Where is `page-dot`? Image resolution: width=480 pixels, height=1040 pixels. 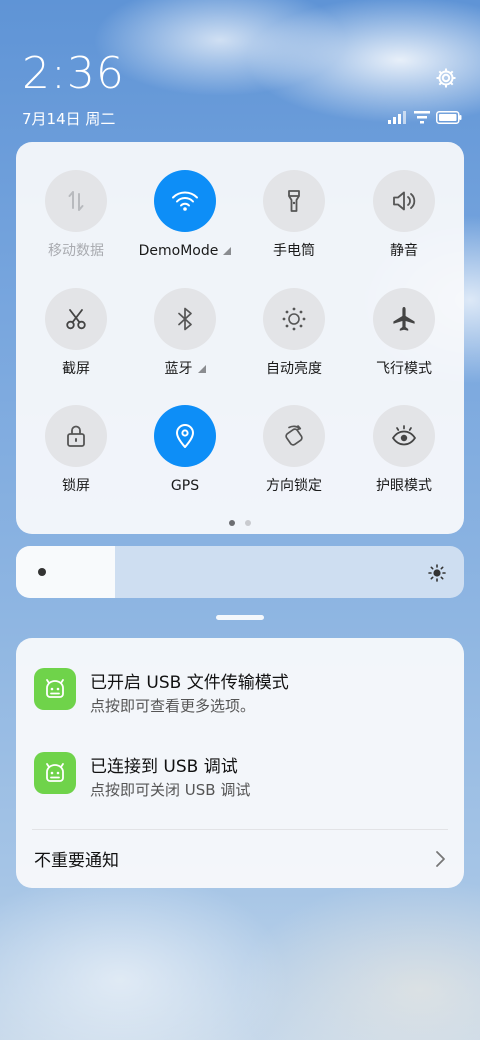
page-dot is located at coordinates (248, 523).